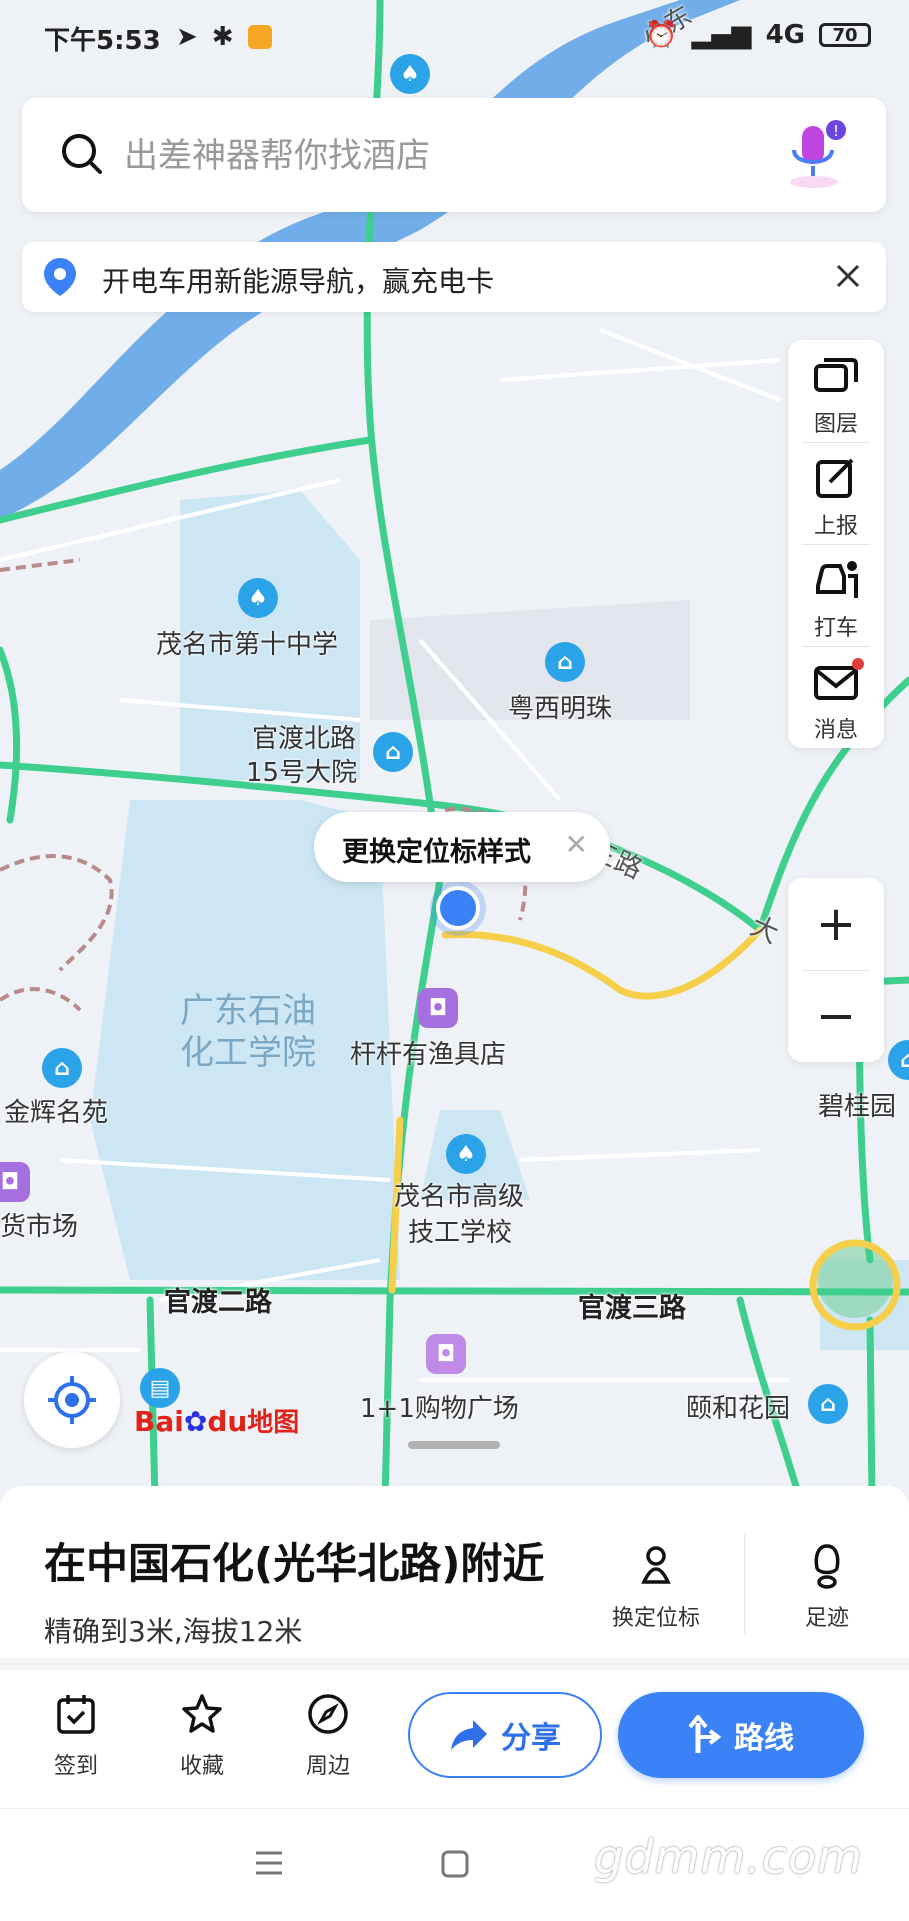  Describe the element at coordinates (218, 1302) in the screenshot. I see `road-label-guandu2: 官渡二路` at that location.